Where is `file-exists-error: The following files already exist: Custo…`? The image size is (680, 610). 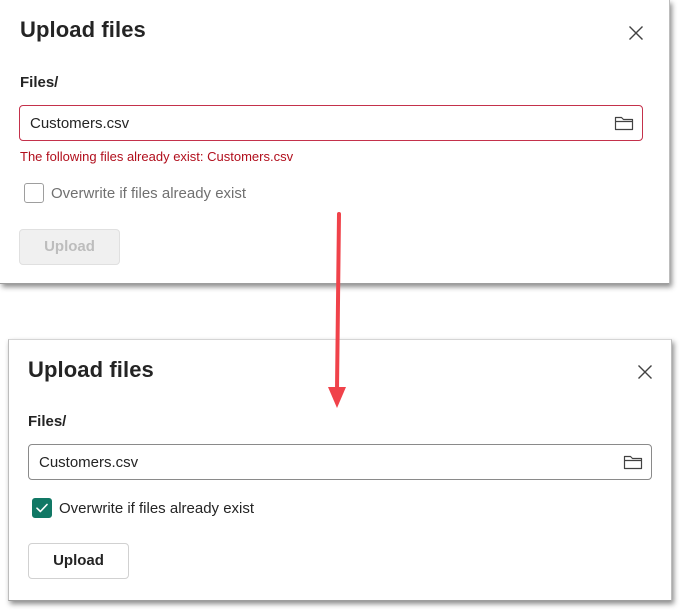
file-exists-error: The following files already exist: Custo… is located at coordinates (157, 156).